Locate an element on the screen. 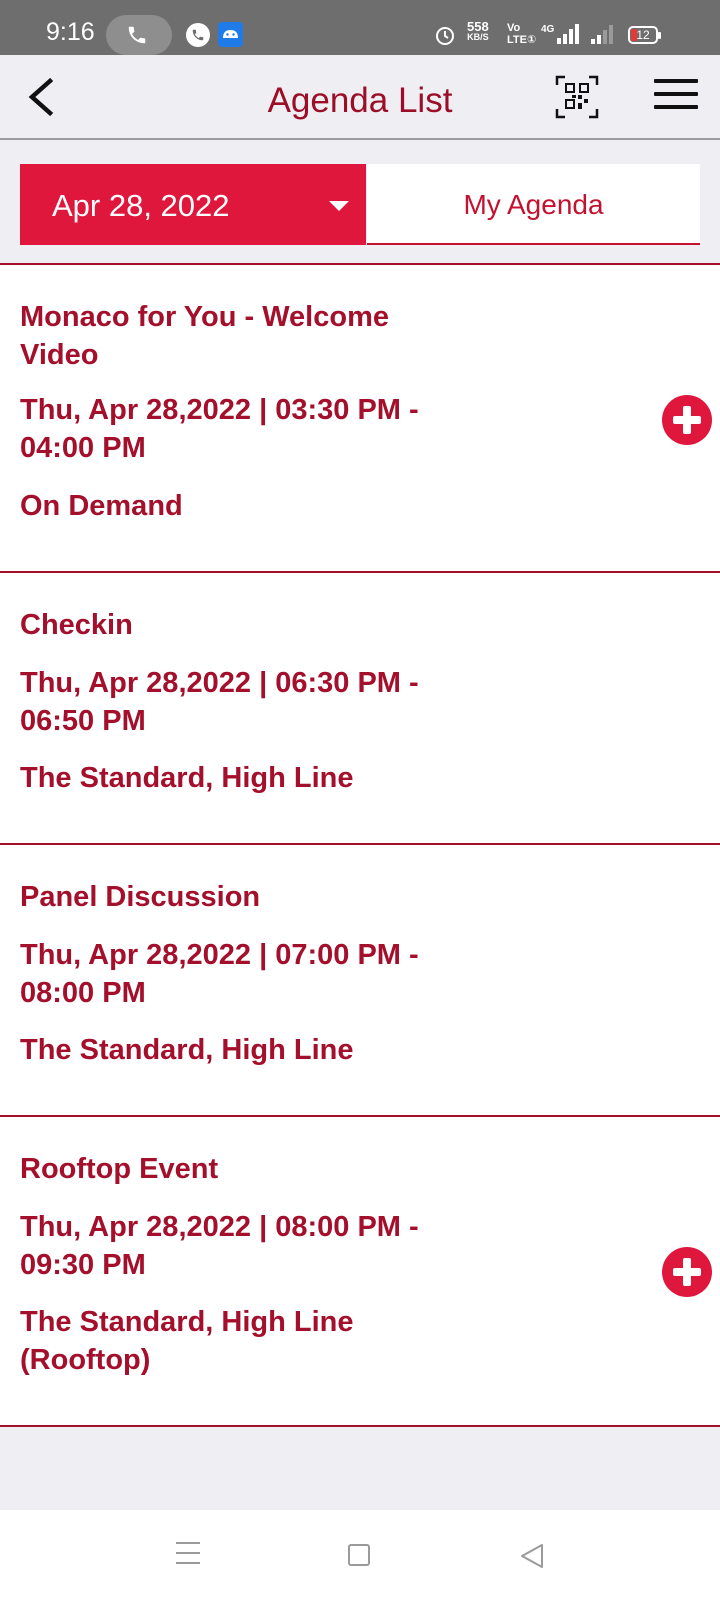  battery-level: 12 is located at coordinates (643, 35).